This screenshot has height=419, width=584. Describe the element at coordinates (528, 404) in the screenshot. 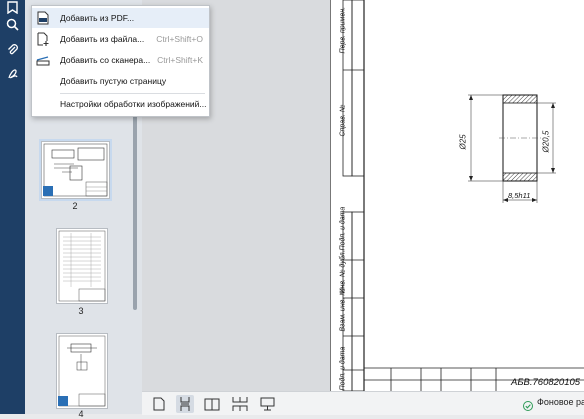

I see `check-icon` at that location.